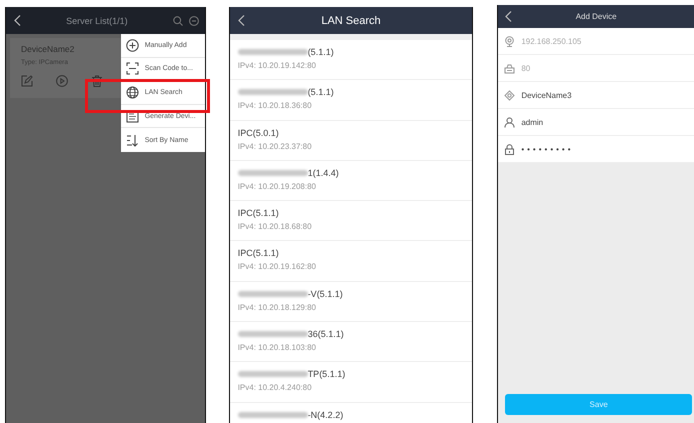 This screenshot has width=694, height=423. What do you see at coordinates (351, 412) in the screenshot?
I see `device-row: -N(4.2.2)` at bounding box center [351, 412].